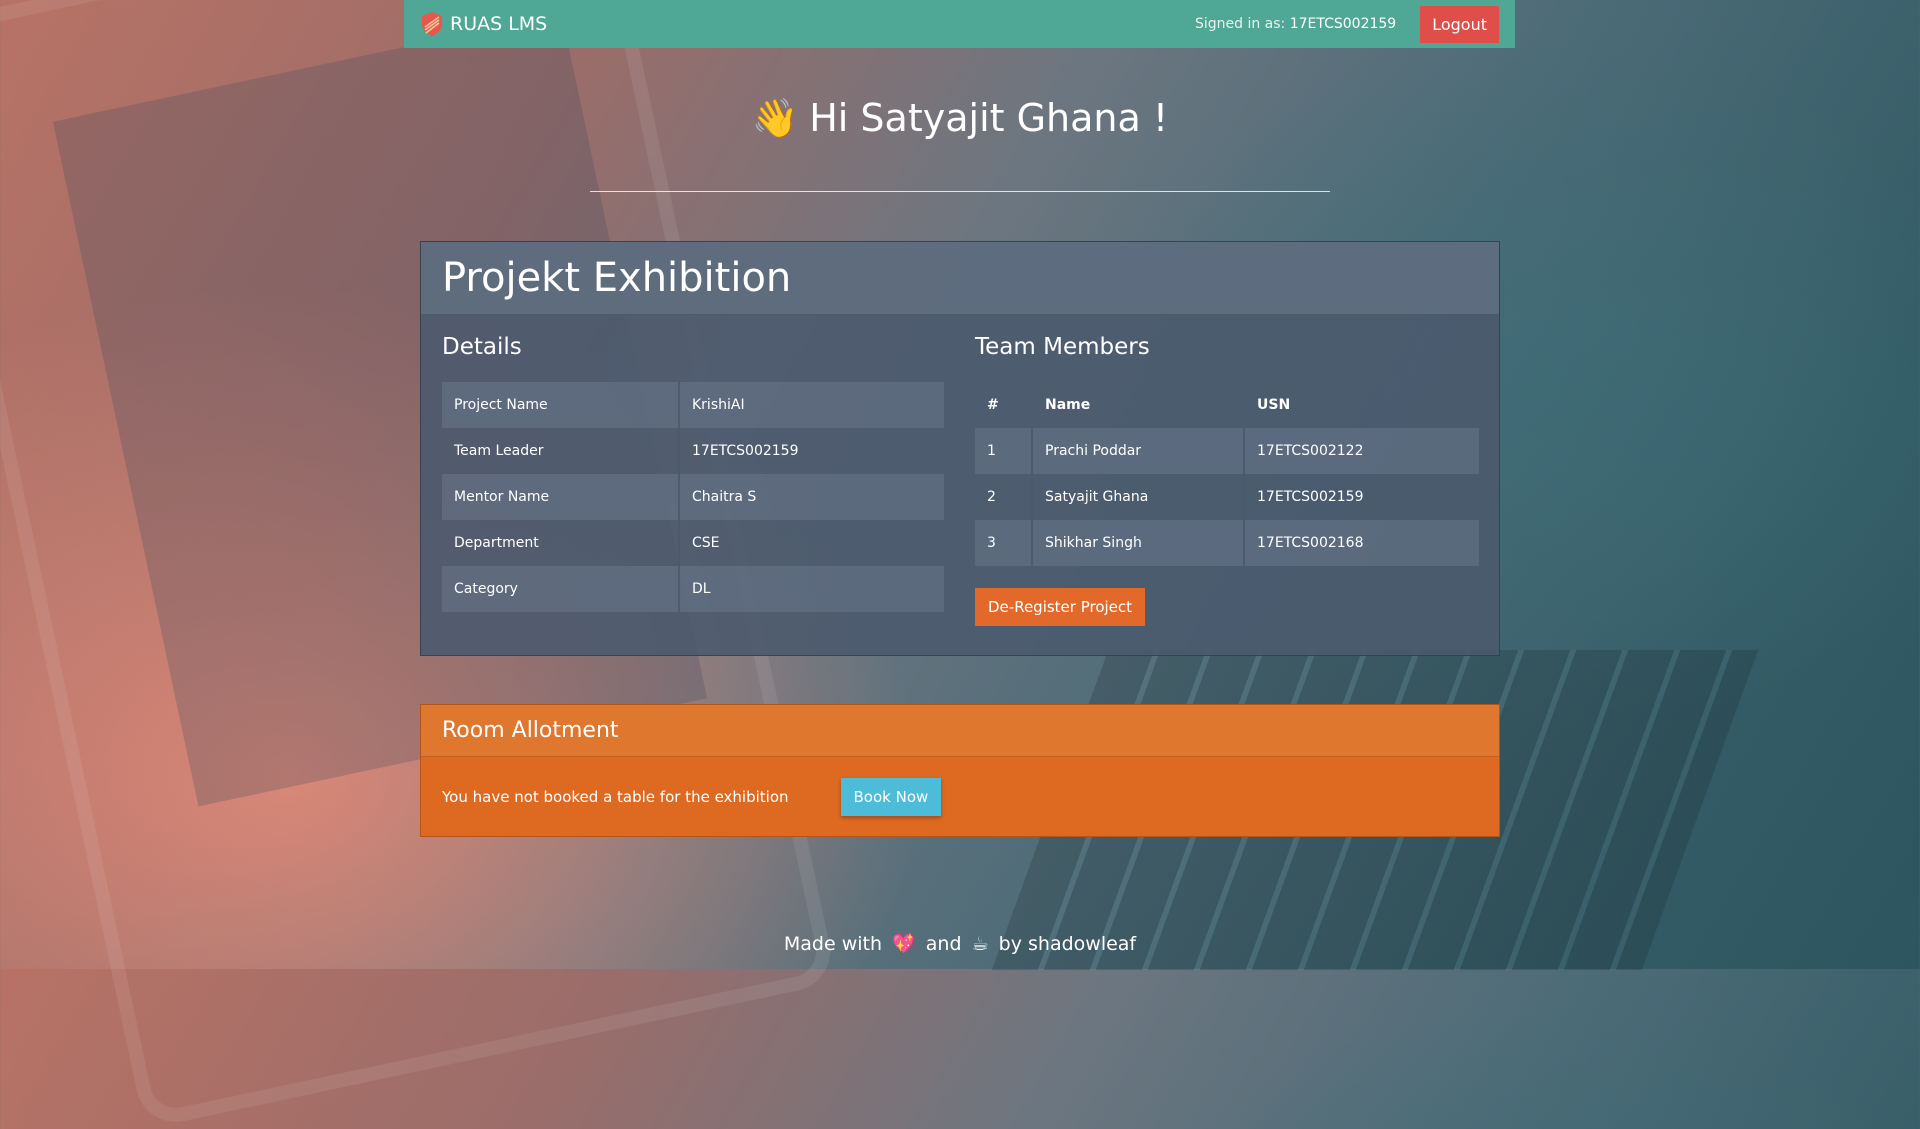  I want to click on table-row: Department CSE, so click(693, 543).